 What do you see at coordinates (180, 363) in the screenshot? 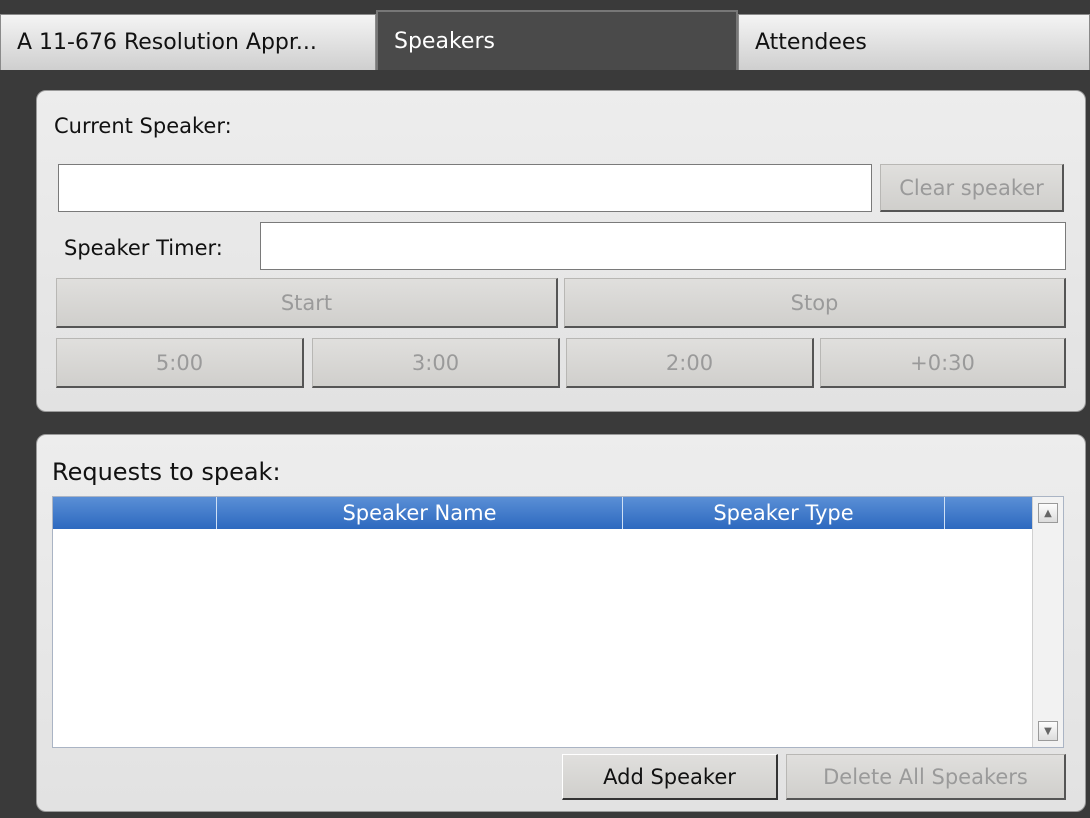
I see `preset-5min-button: 5:00` at bounding box center [180, 363].